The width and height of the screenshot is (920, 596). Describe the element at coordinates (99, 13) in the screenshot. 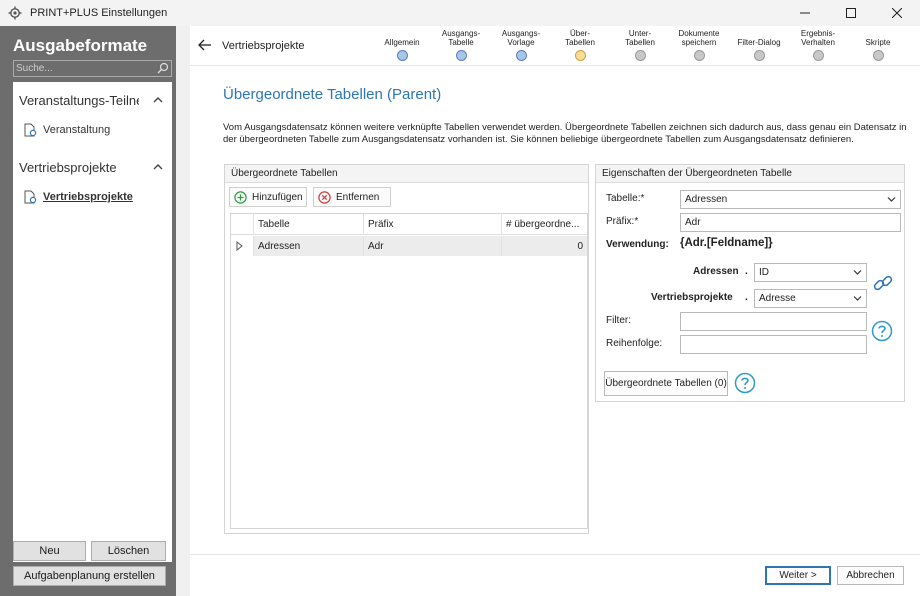

I see `window-title: PRINT+PLUS Einstellungen` at that location.